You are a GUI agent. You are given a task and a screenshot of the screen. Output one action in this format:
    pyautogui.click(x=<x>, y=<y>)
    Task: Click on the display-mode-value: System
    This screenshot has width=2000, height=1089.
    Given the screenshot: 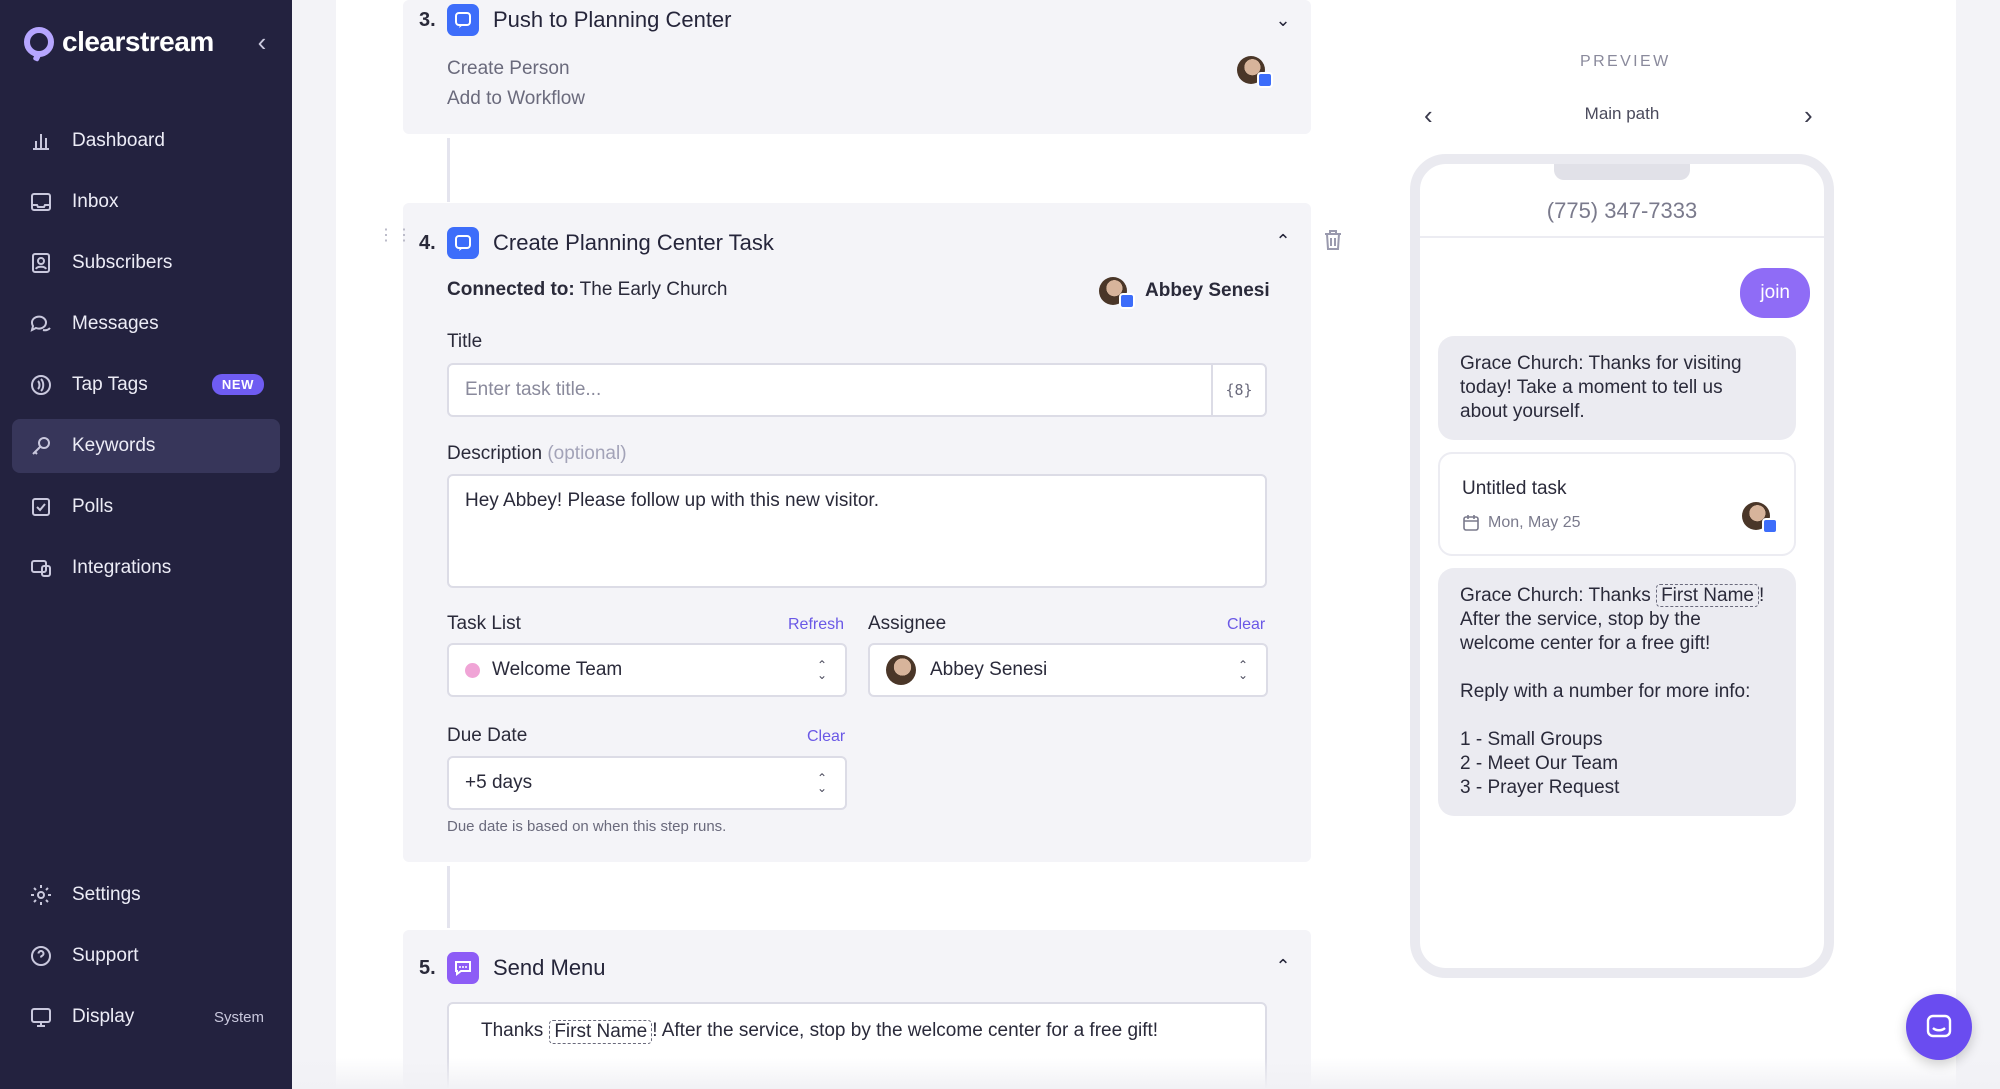 What is the action you would take?
    pyautogui.click(x=238, y=1017)
    